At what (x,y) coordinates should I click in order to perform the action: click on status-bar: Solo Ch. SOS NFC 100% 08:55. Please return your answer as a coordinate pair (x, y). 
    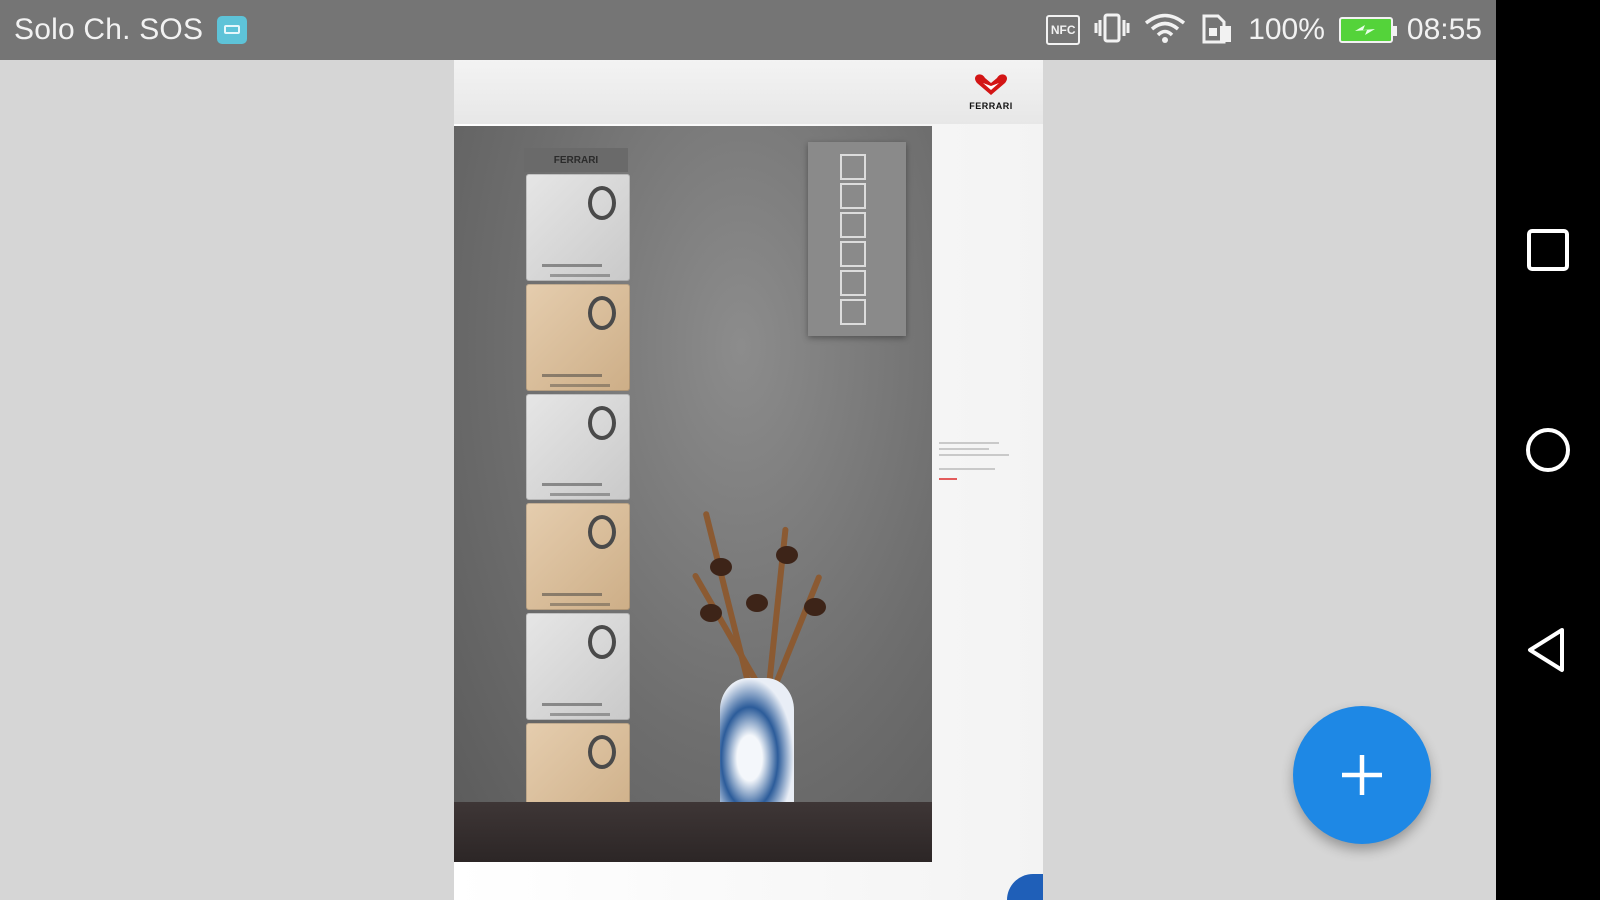
    Looking at the image, I should click on (748, 30).